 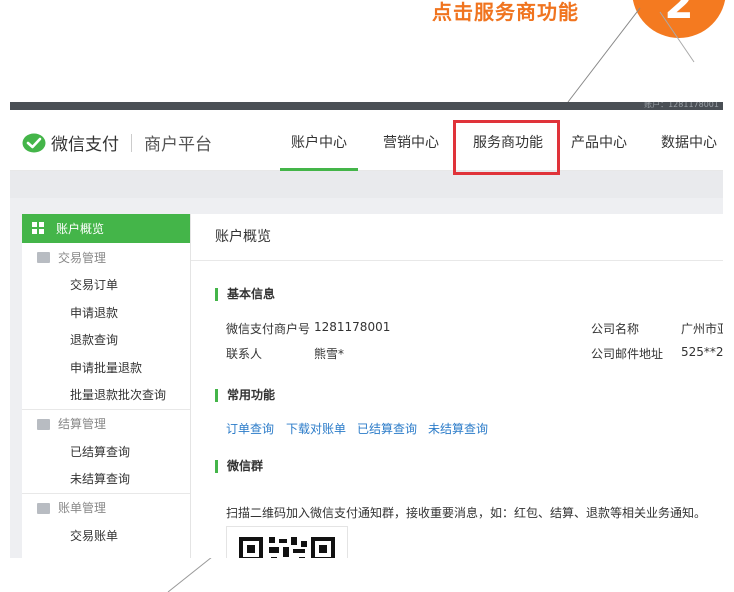 What do you see at coordinates (615, 329) in the screenshot?
I see `company-label: 公司名称` at bounding box center [615, 329].